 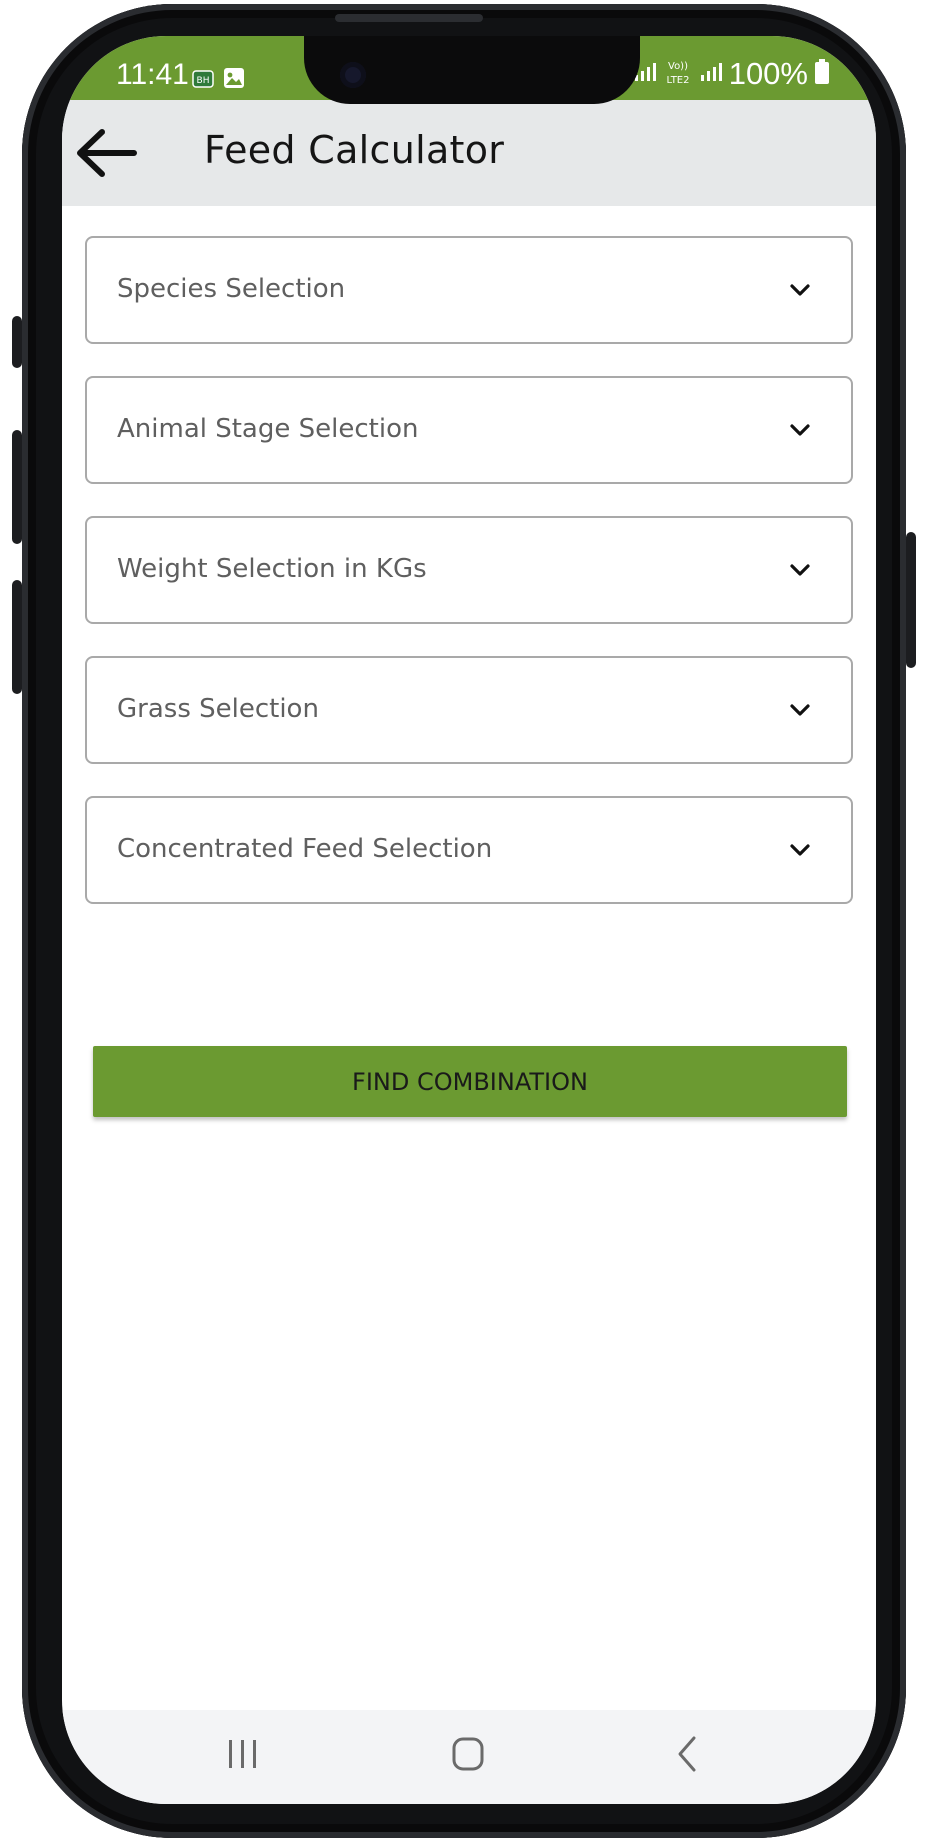 What do you see at coordinates (353, 75) in the screenshot?
I see `front-camera` at bounding box center [353, 75].